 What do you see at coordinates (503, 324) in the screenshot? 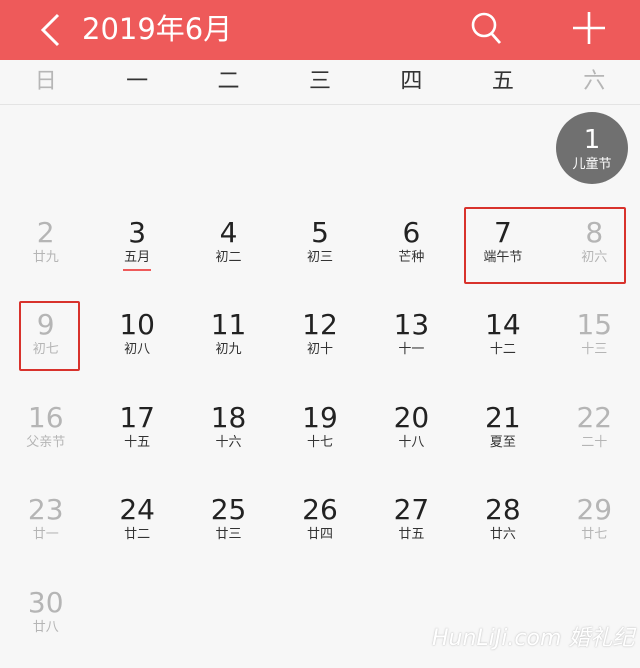
I see `day-number: 14` at bounding box center [503, 324].